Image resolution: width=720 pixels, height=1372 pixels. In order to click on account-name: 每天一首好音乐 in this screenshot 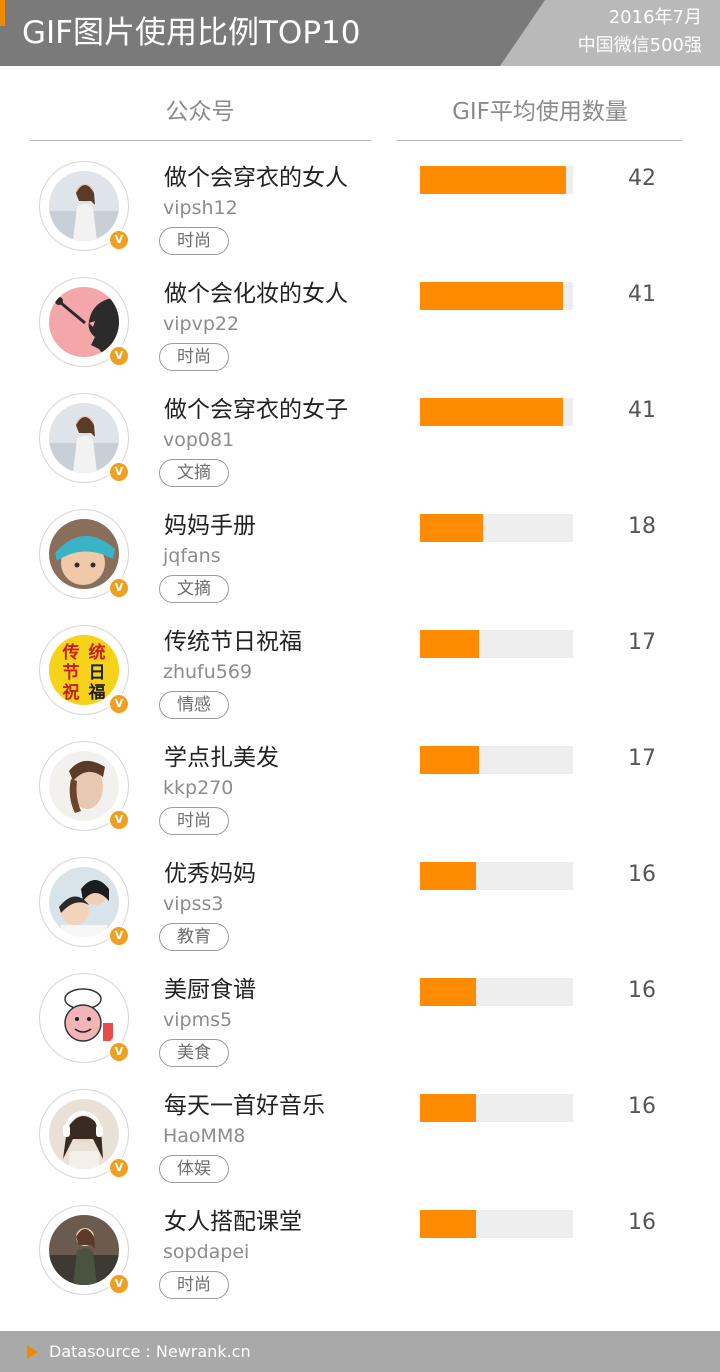, I will do `click(244, 1106)`.